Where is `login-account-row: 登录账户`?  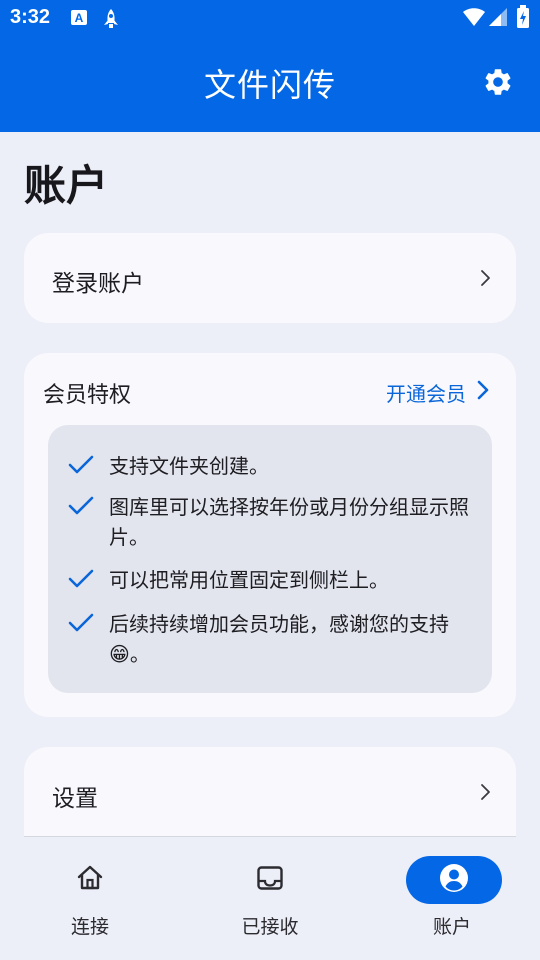
login-account-row: 登录账户 is located at coordinates (270, 278).